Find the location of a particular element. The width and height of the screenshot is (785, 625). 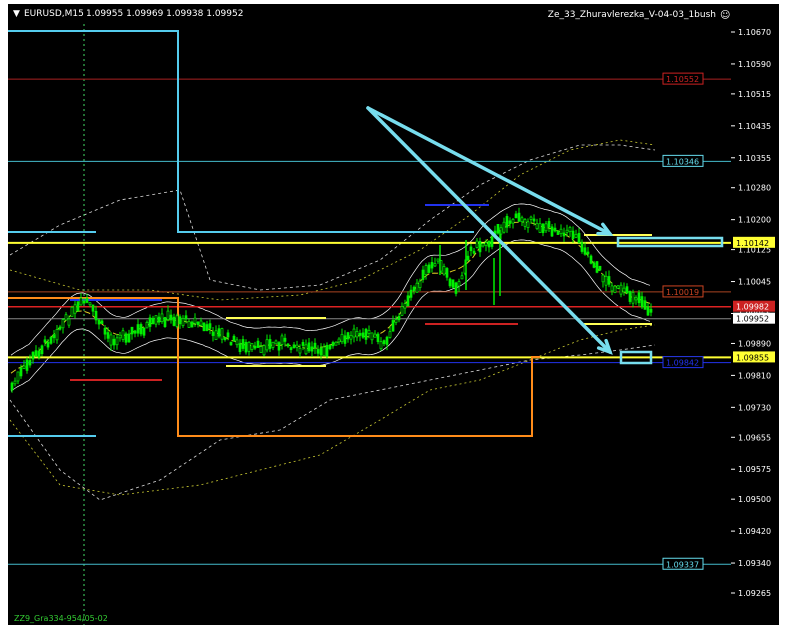

axis-tick-label: 1.09575 is located at coordinates (754, 469).